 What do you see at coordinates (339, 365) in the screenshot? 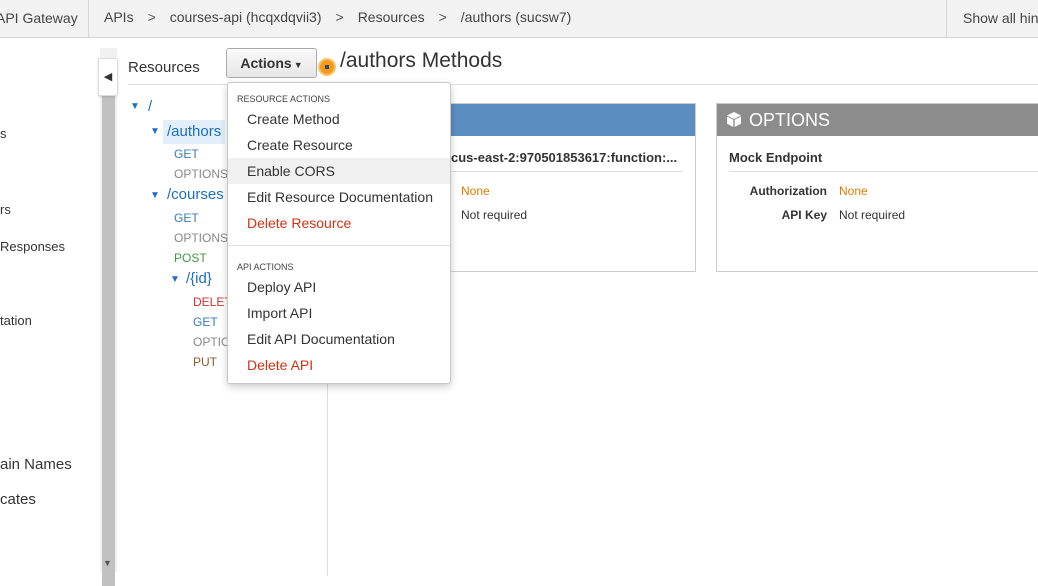
I see `menu-item-delete-api: Delete API` at bounding box center [339, 365].